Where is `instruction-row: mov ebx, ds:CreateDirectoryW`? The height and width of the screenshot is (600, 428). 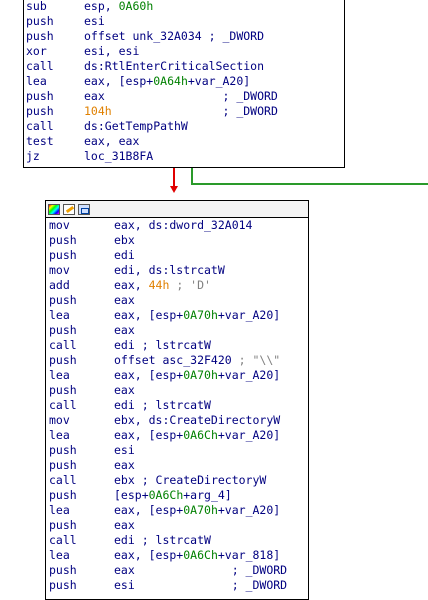 instruction-row: mov ebx, ds:CreateDirectoryW is located at coordinates (177, 420).